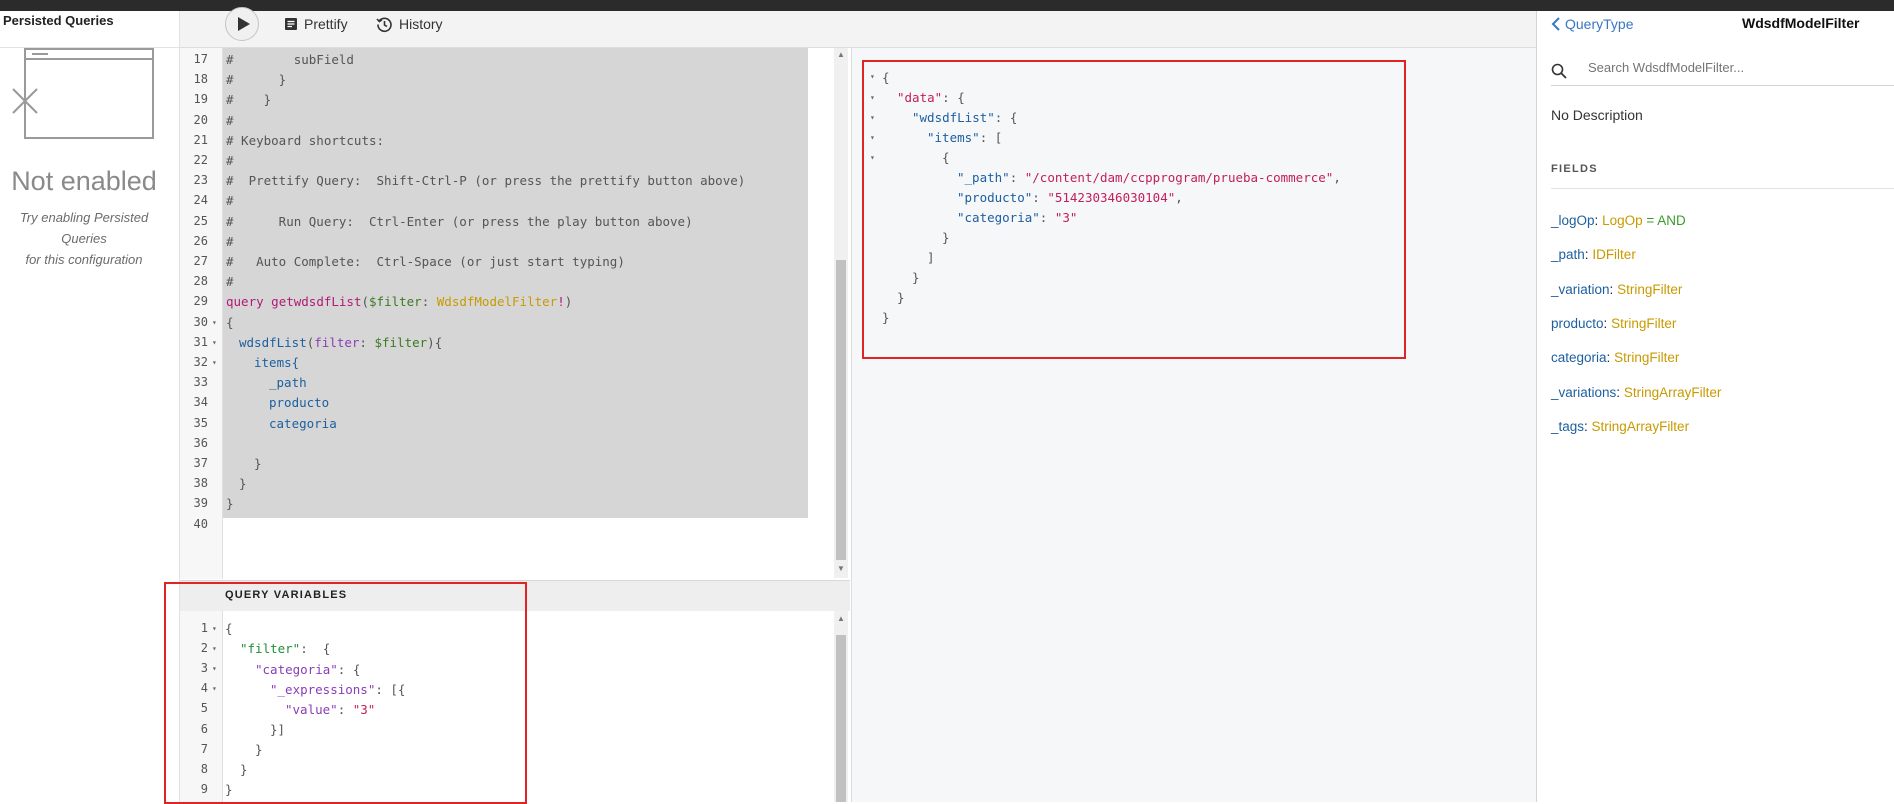  What do you see at coordinates (1738, 67) in the screenshot?
I see `docs-search-input` at bounding box center [1738, 67].